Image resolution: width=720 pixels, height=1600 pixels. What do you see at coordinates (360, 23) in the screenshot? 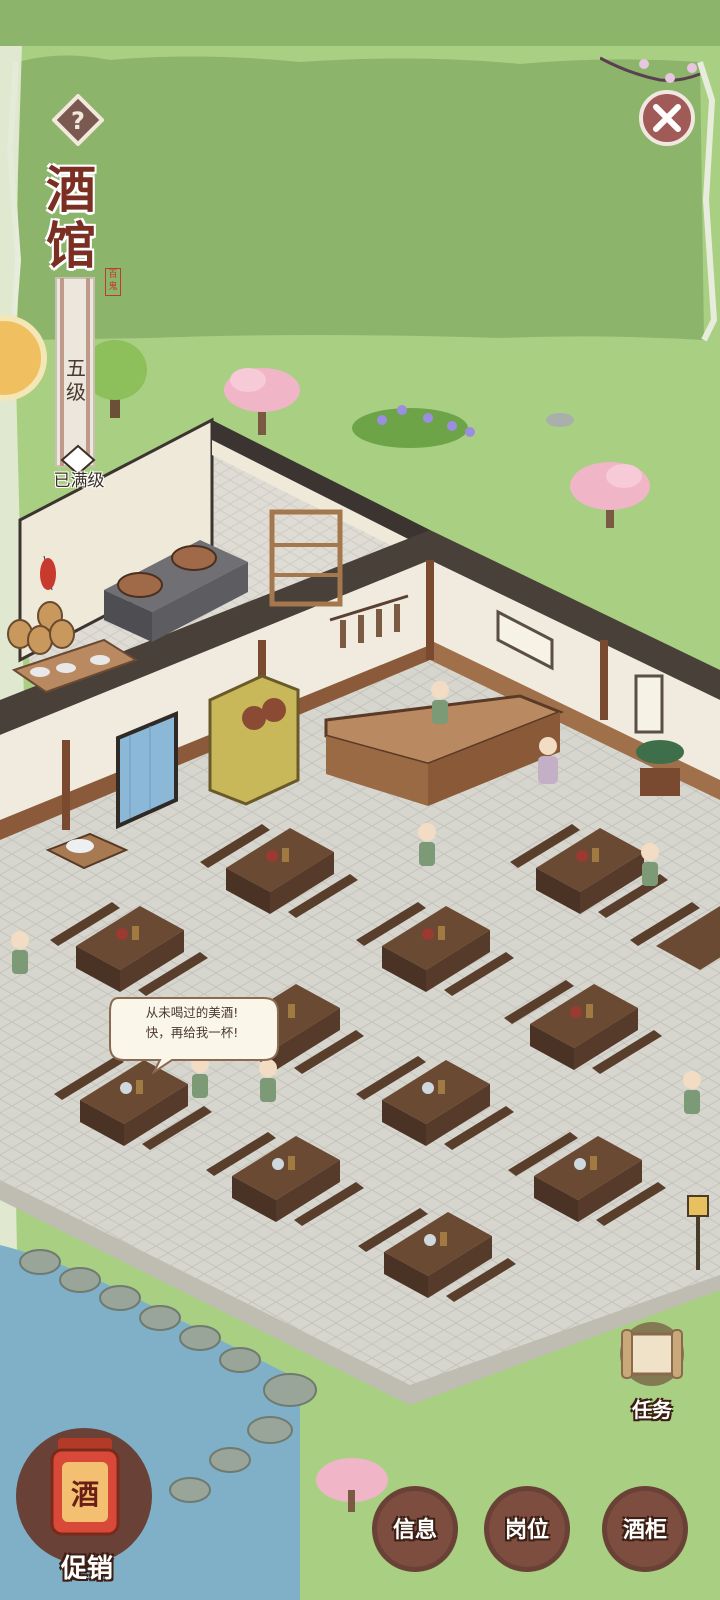
I see `top-band` at bounding box center [360, 23].